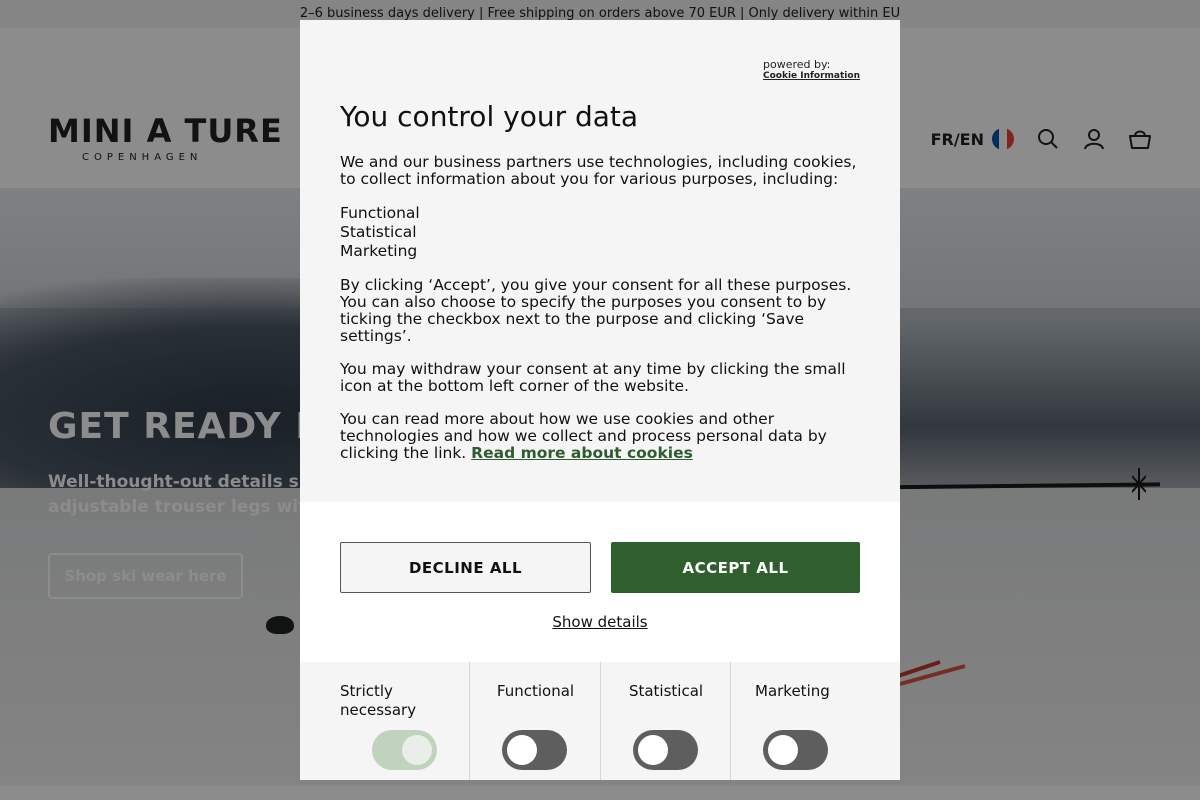 This screenshot has width=1200, height=800. I want to click on functional-toggle, so click(534, 750).